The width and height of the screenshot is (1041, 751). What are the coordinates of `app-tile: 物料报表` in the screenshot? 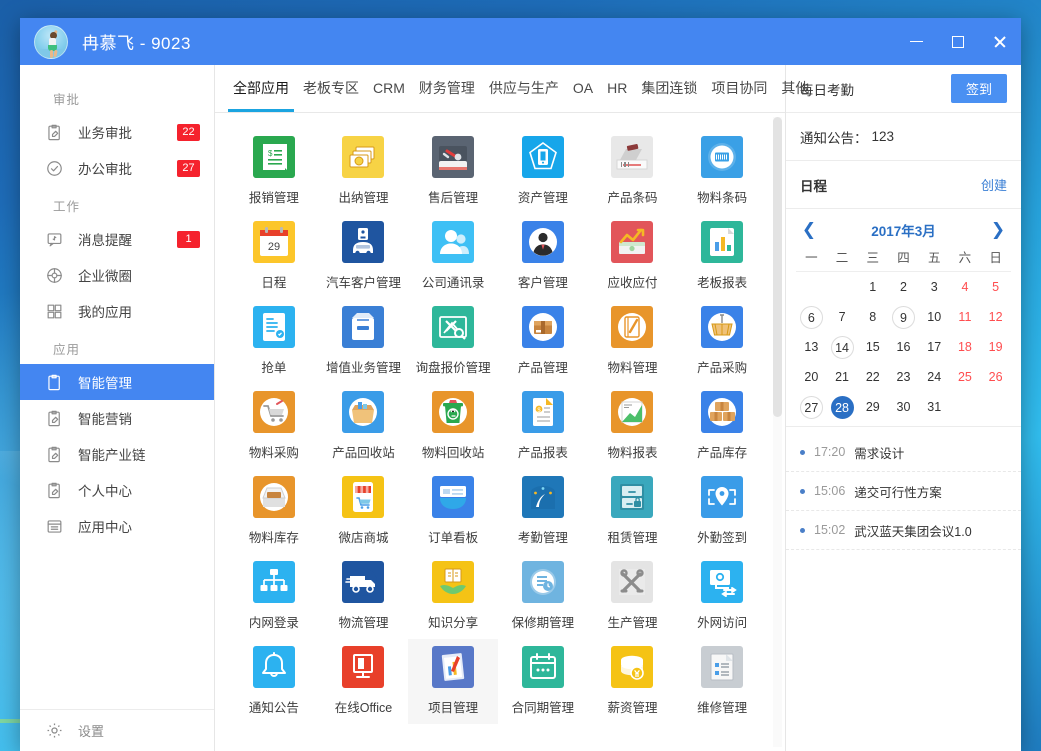 It's located at (633, 426).